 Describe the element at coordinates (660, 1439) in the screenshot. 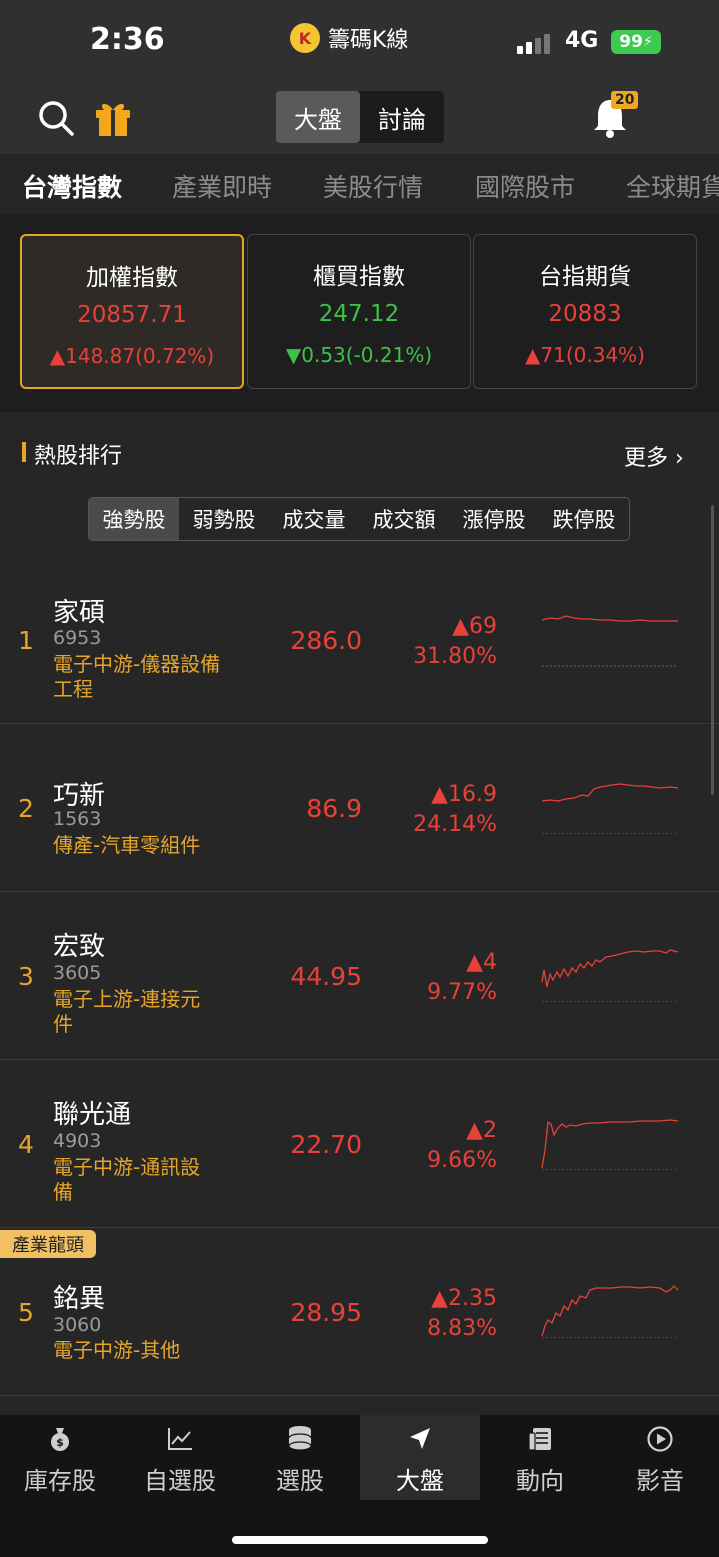

I see `play-circle-icon` at that location.